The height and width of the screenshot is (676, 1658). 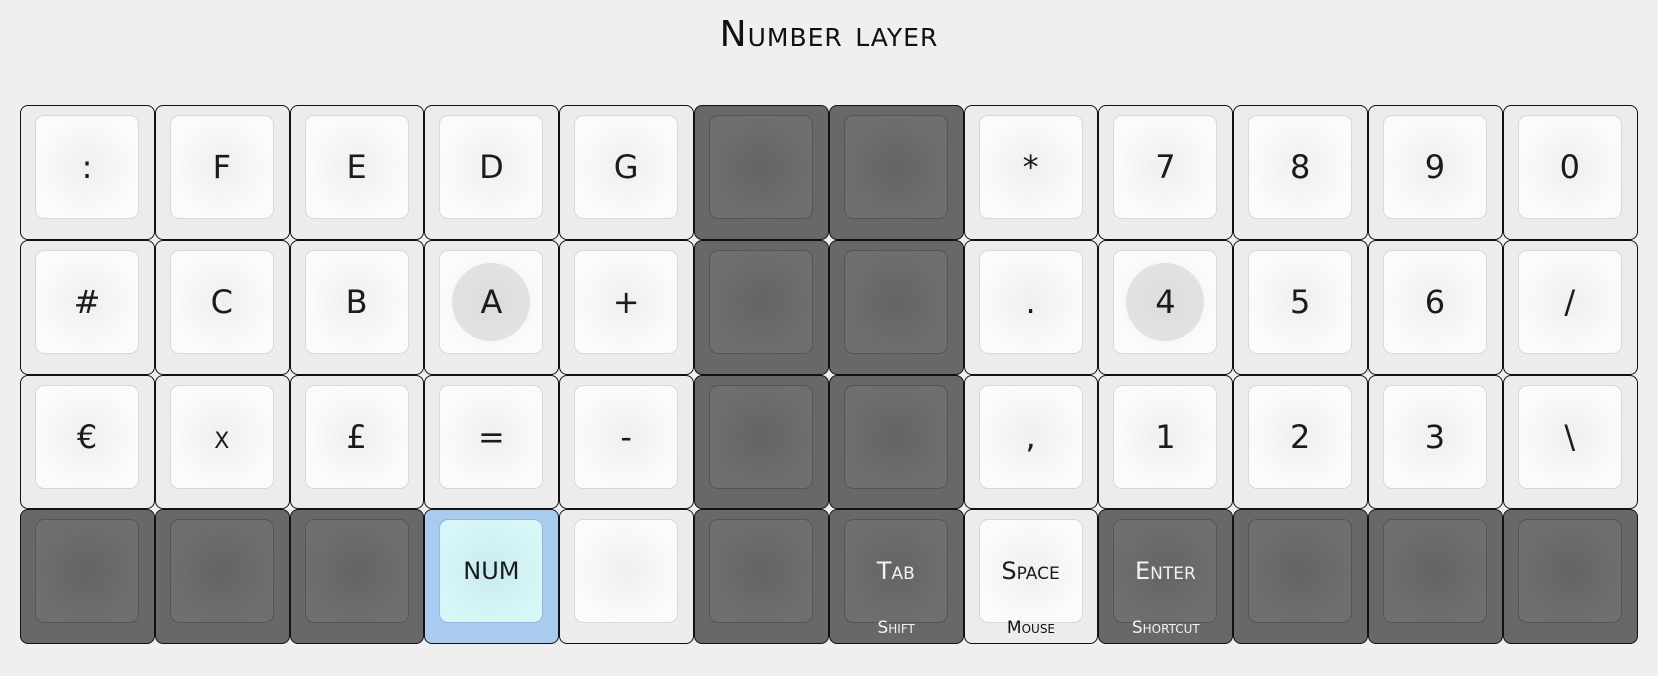 I want to click on key-label: Enter, so click(x=1165, y=571).